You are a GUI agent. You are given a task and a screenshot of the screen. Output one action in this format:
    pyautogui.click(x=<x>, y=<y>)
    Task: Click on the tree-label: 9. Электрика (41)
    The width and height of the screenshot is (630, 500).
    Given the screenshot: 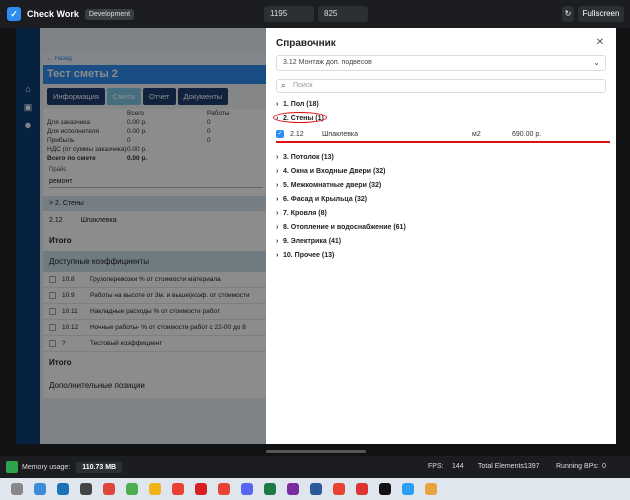 What is the action you would take?
    pyautogui.click(x=312, y=241)
    